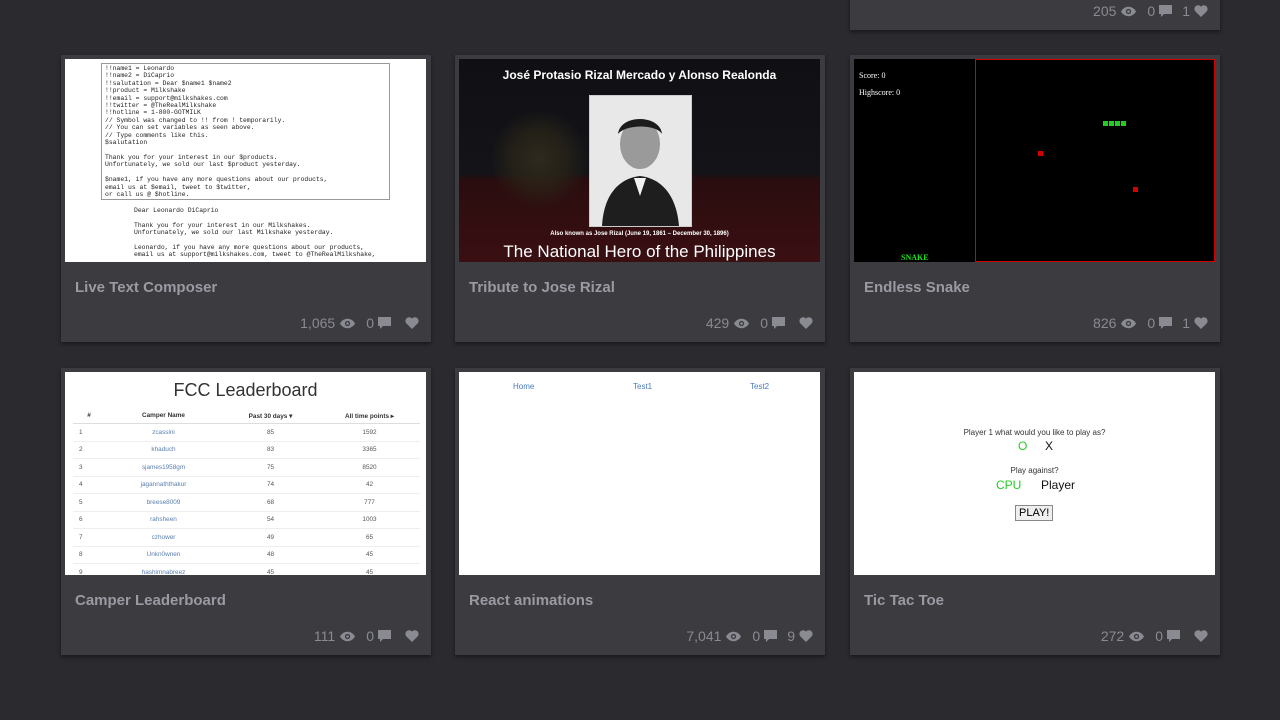 This screenshot has width=1280, height=720. I want to click on table-row: 8 Unkn0wnen 48 45, so click(246, 554).